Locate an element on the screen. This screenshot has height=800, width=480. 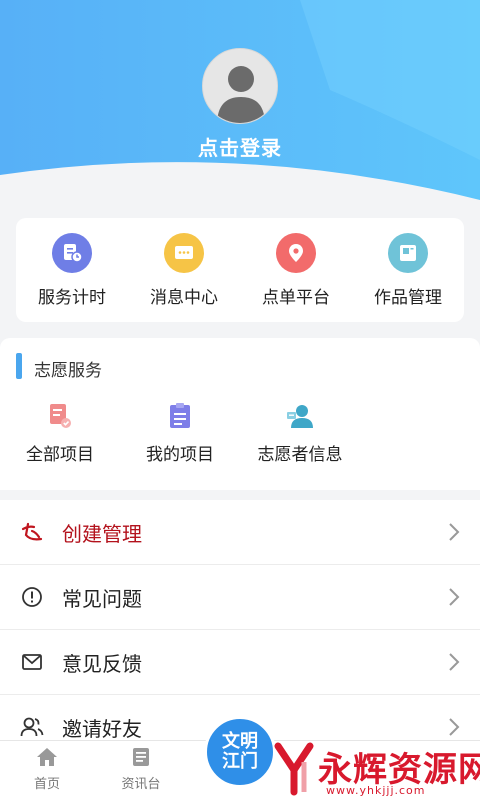
list-item-faq: 常见问题 is located at coordinates (240, 597).